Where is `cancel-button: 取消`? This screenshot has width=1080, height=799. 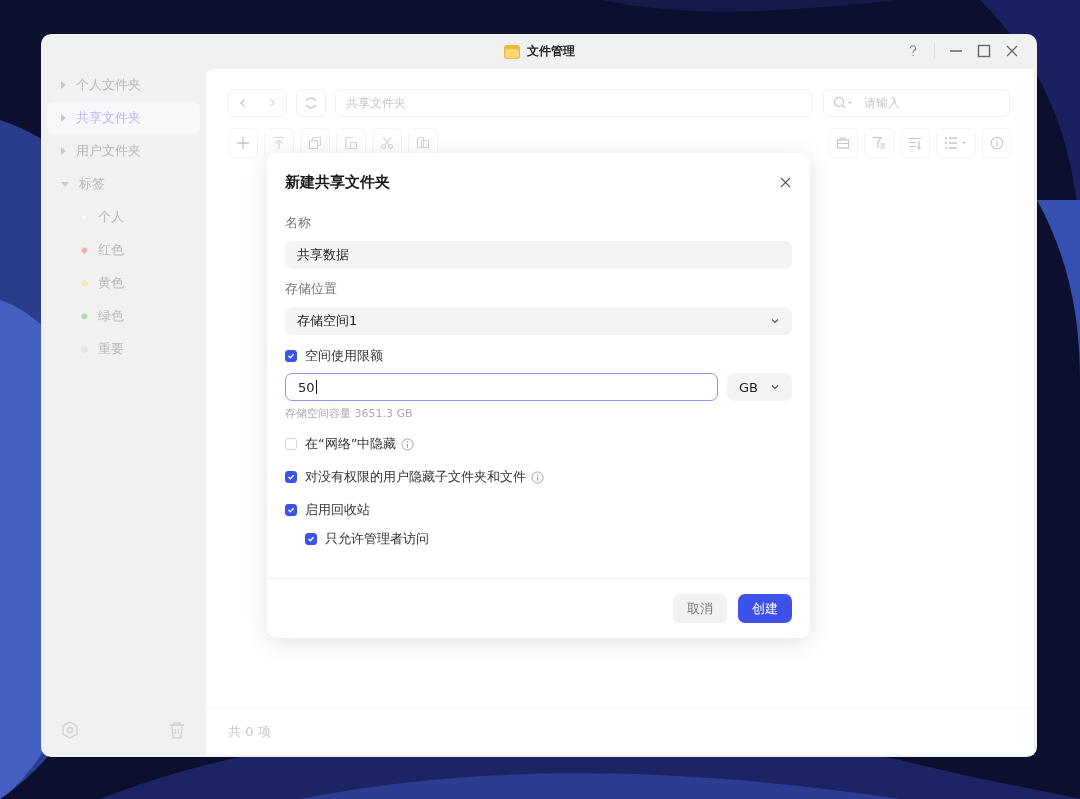 cancel-button: 取消 is located at coordinates (700, 608).